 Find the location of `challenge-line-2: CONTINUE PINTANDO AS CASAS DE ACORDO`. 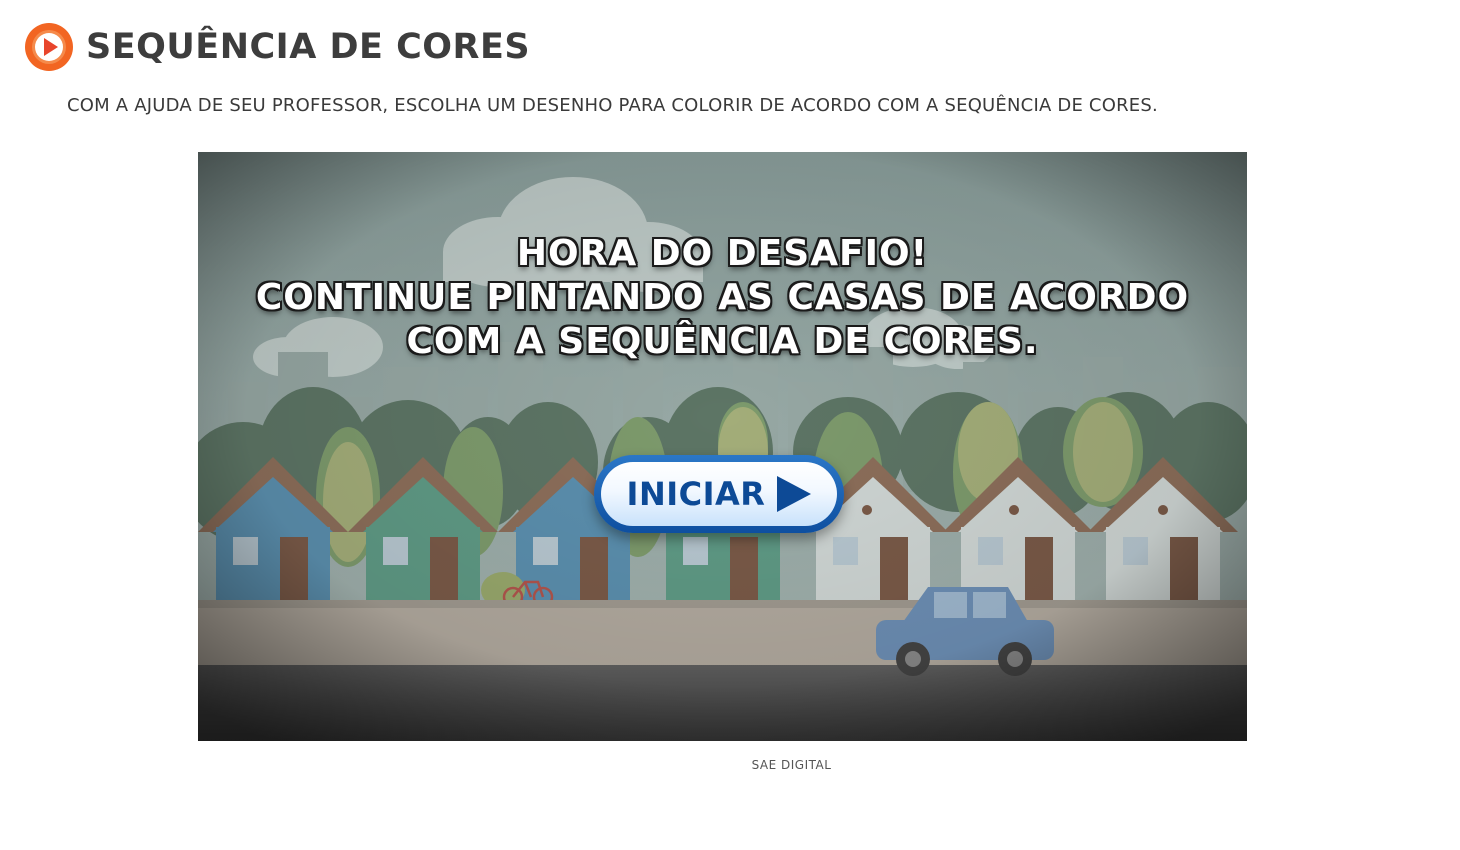

challenge-line-2: CONTINUE PINTANDO AS CASAS DE ACORDO is located at coordinates (722, 297).